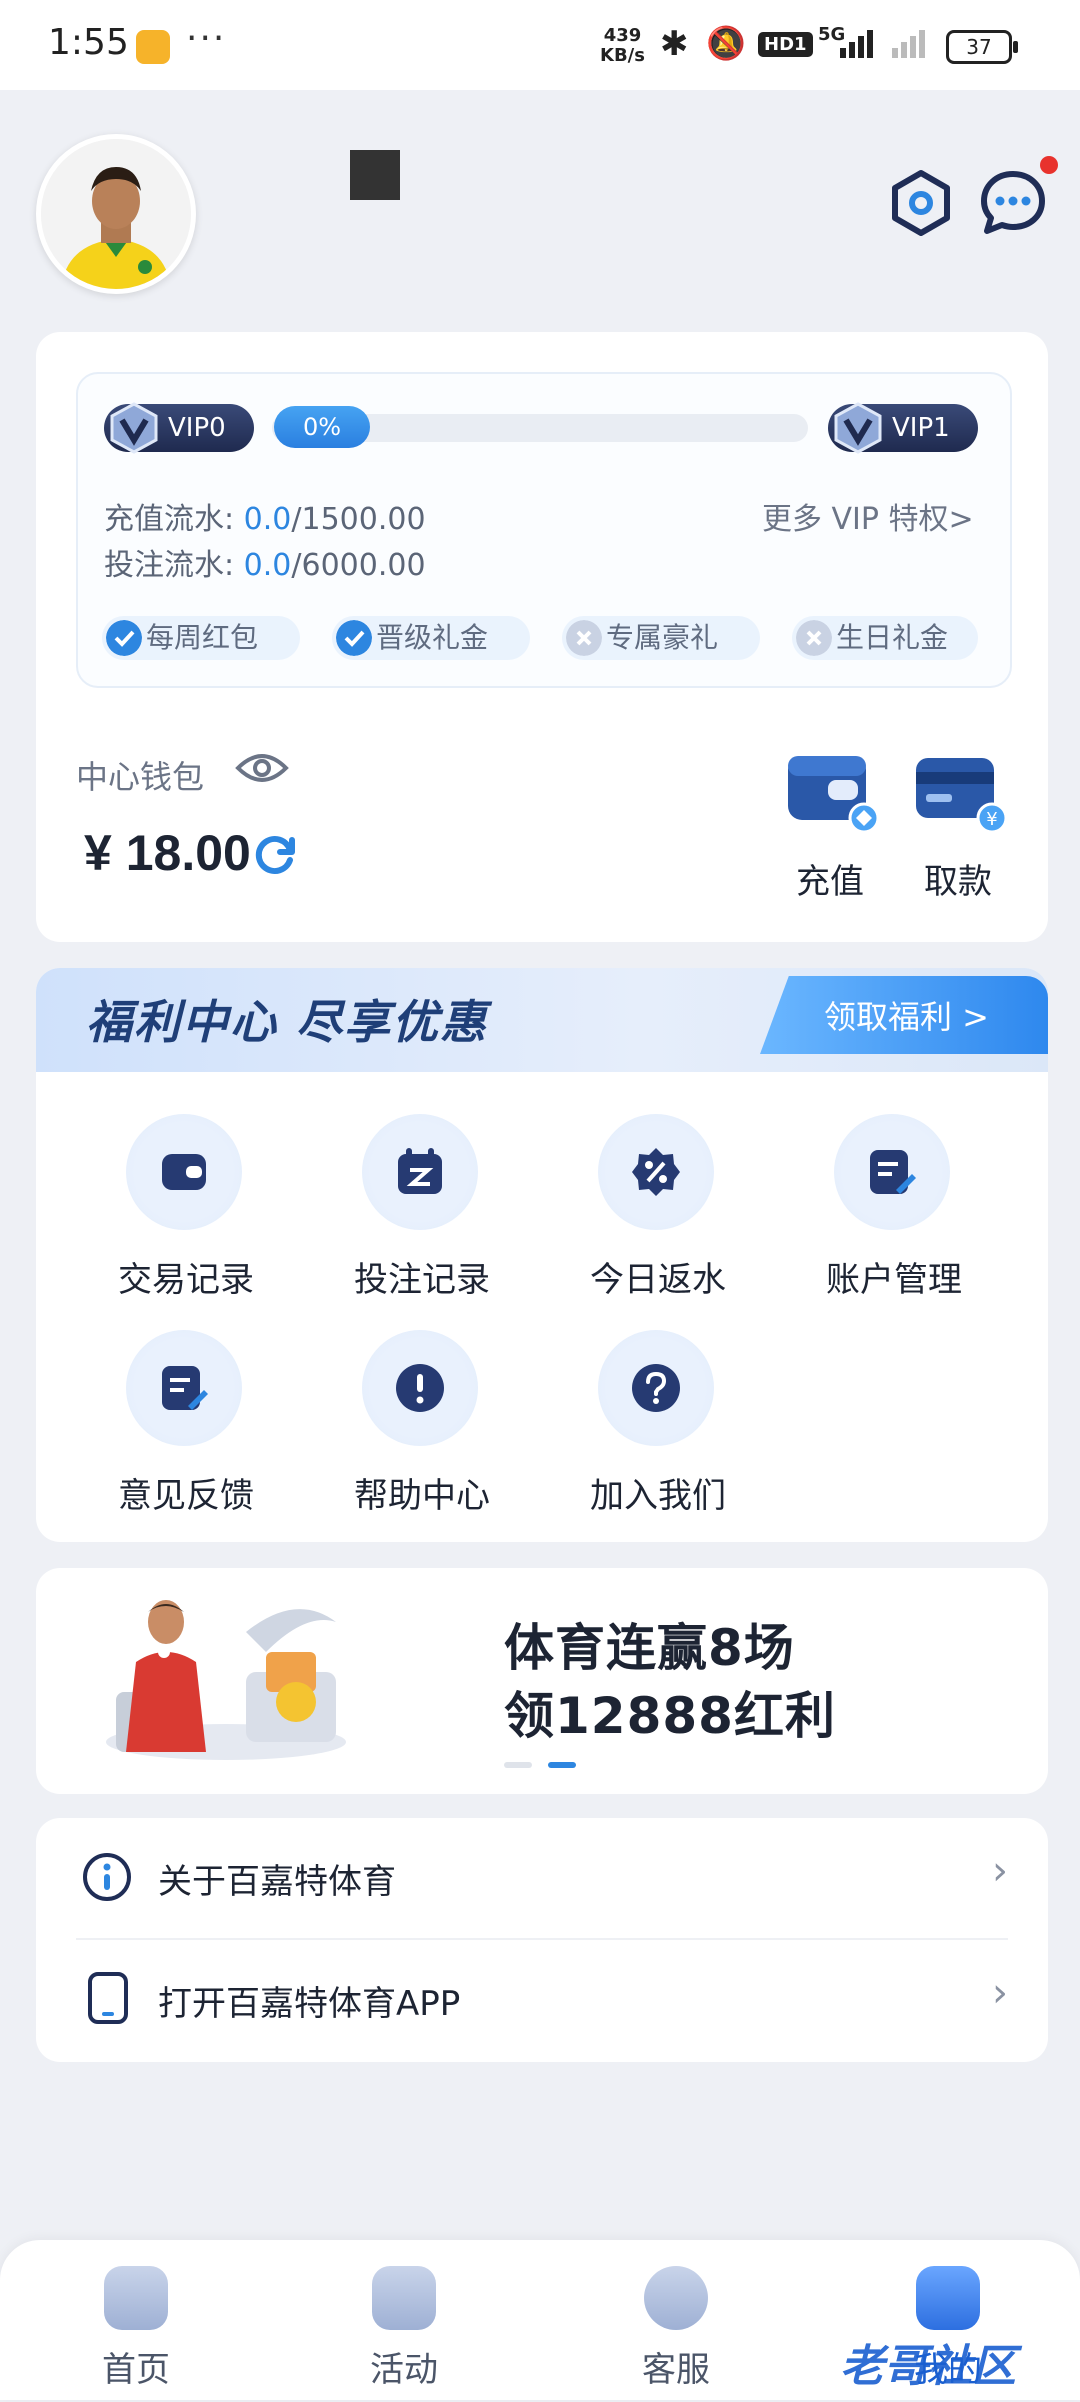 This screenshot has height=2402, width=1080. I want to click on deposit-flow-label: 充值流水:, so click(174, 519).